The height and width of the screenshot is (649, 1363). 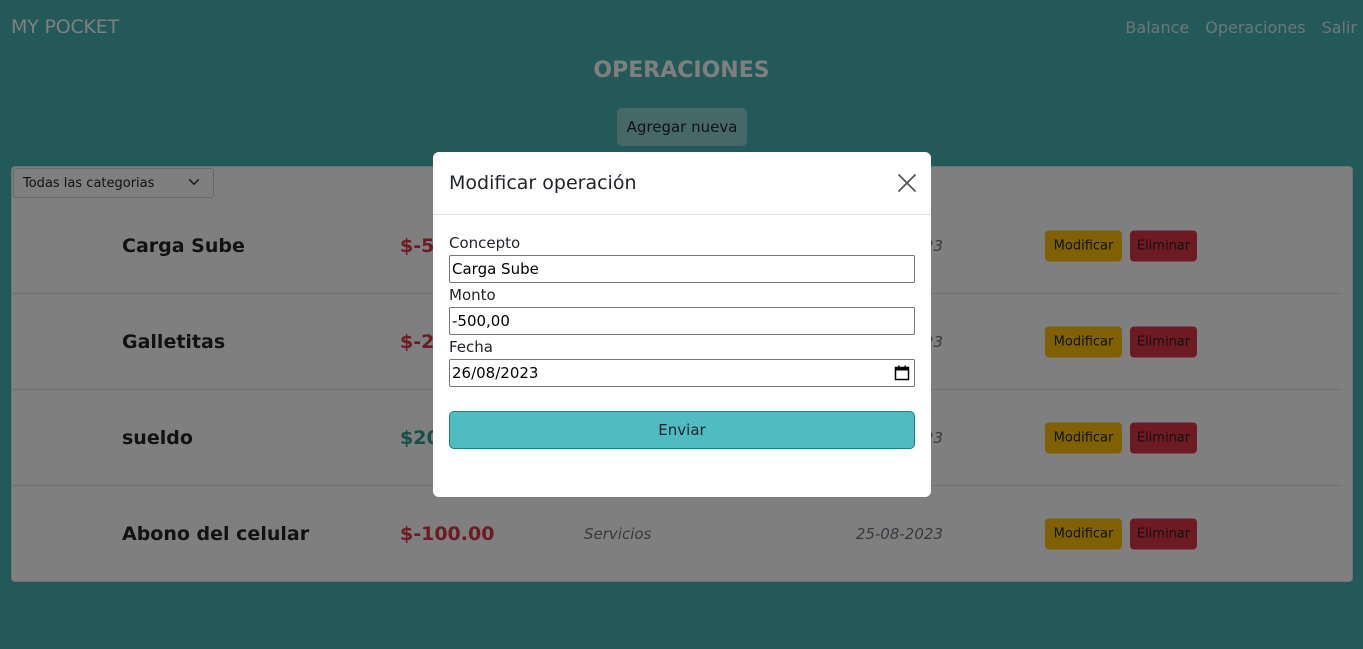 What do you see at coordinates (471, 347) in the screenshot?
I see `date-label: Fecha` at bounding box center [471, 347].